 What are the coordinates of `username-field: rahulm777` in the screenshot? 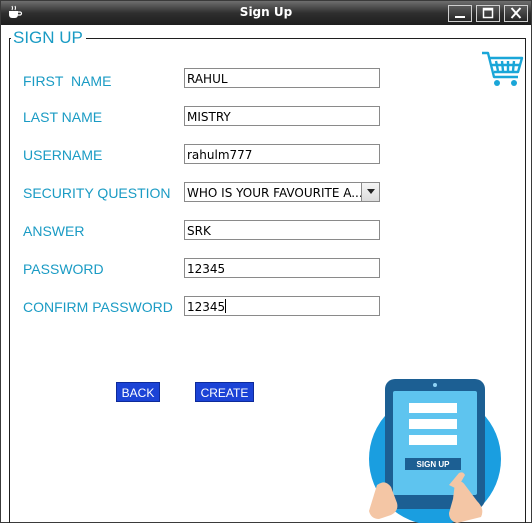 It's located at (282, 154).